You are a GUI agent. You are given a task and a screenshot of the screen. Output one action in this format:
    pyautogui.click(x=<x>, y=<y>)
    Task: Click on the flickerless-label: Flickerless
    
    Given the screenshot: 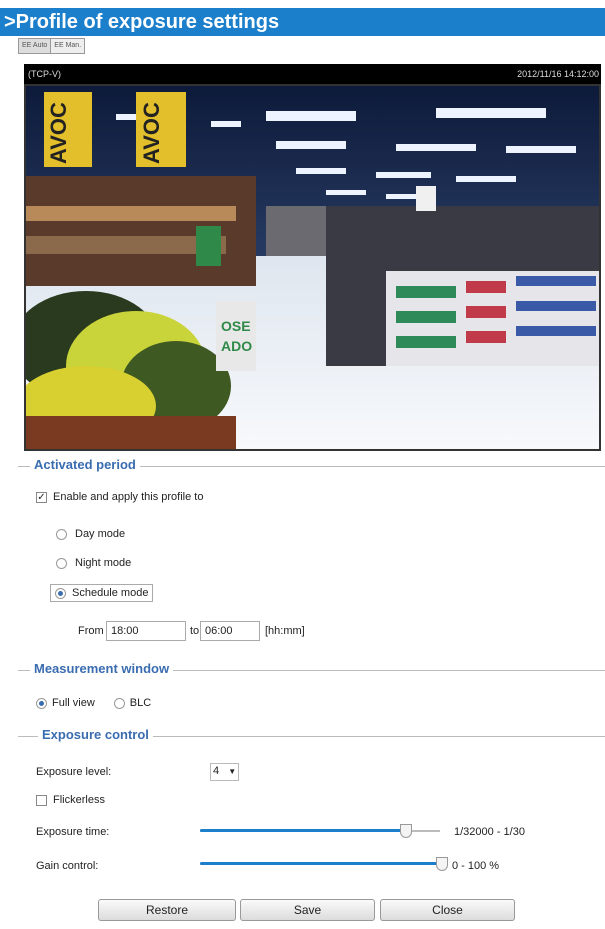 What is the action you would take?
    pyautogui.click(x=79, y=800)
    